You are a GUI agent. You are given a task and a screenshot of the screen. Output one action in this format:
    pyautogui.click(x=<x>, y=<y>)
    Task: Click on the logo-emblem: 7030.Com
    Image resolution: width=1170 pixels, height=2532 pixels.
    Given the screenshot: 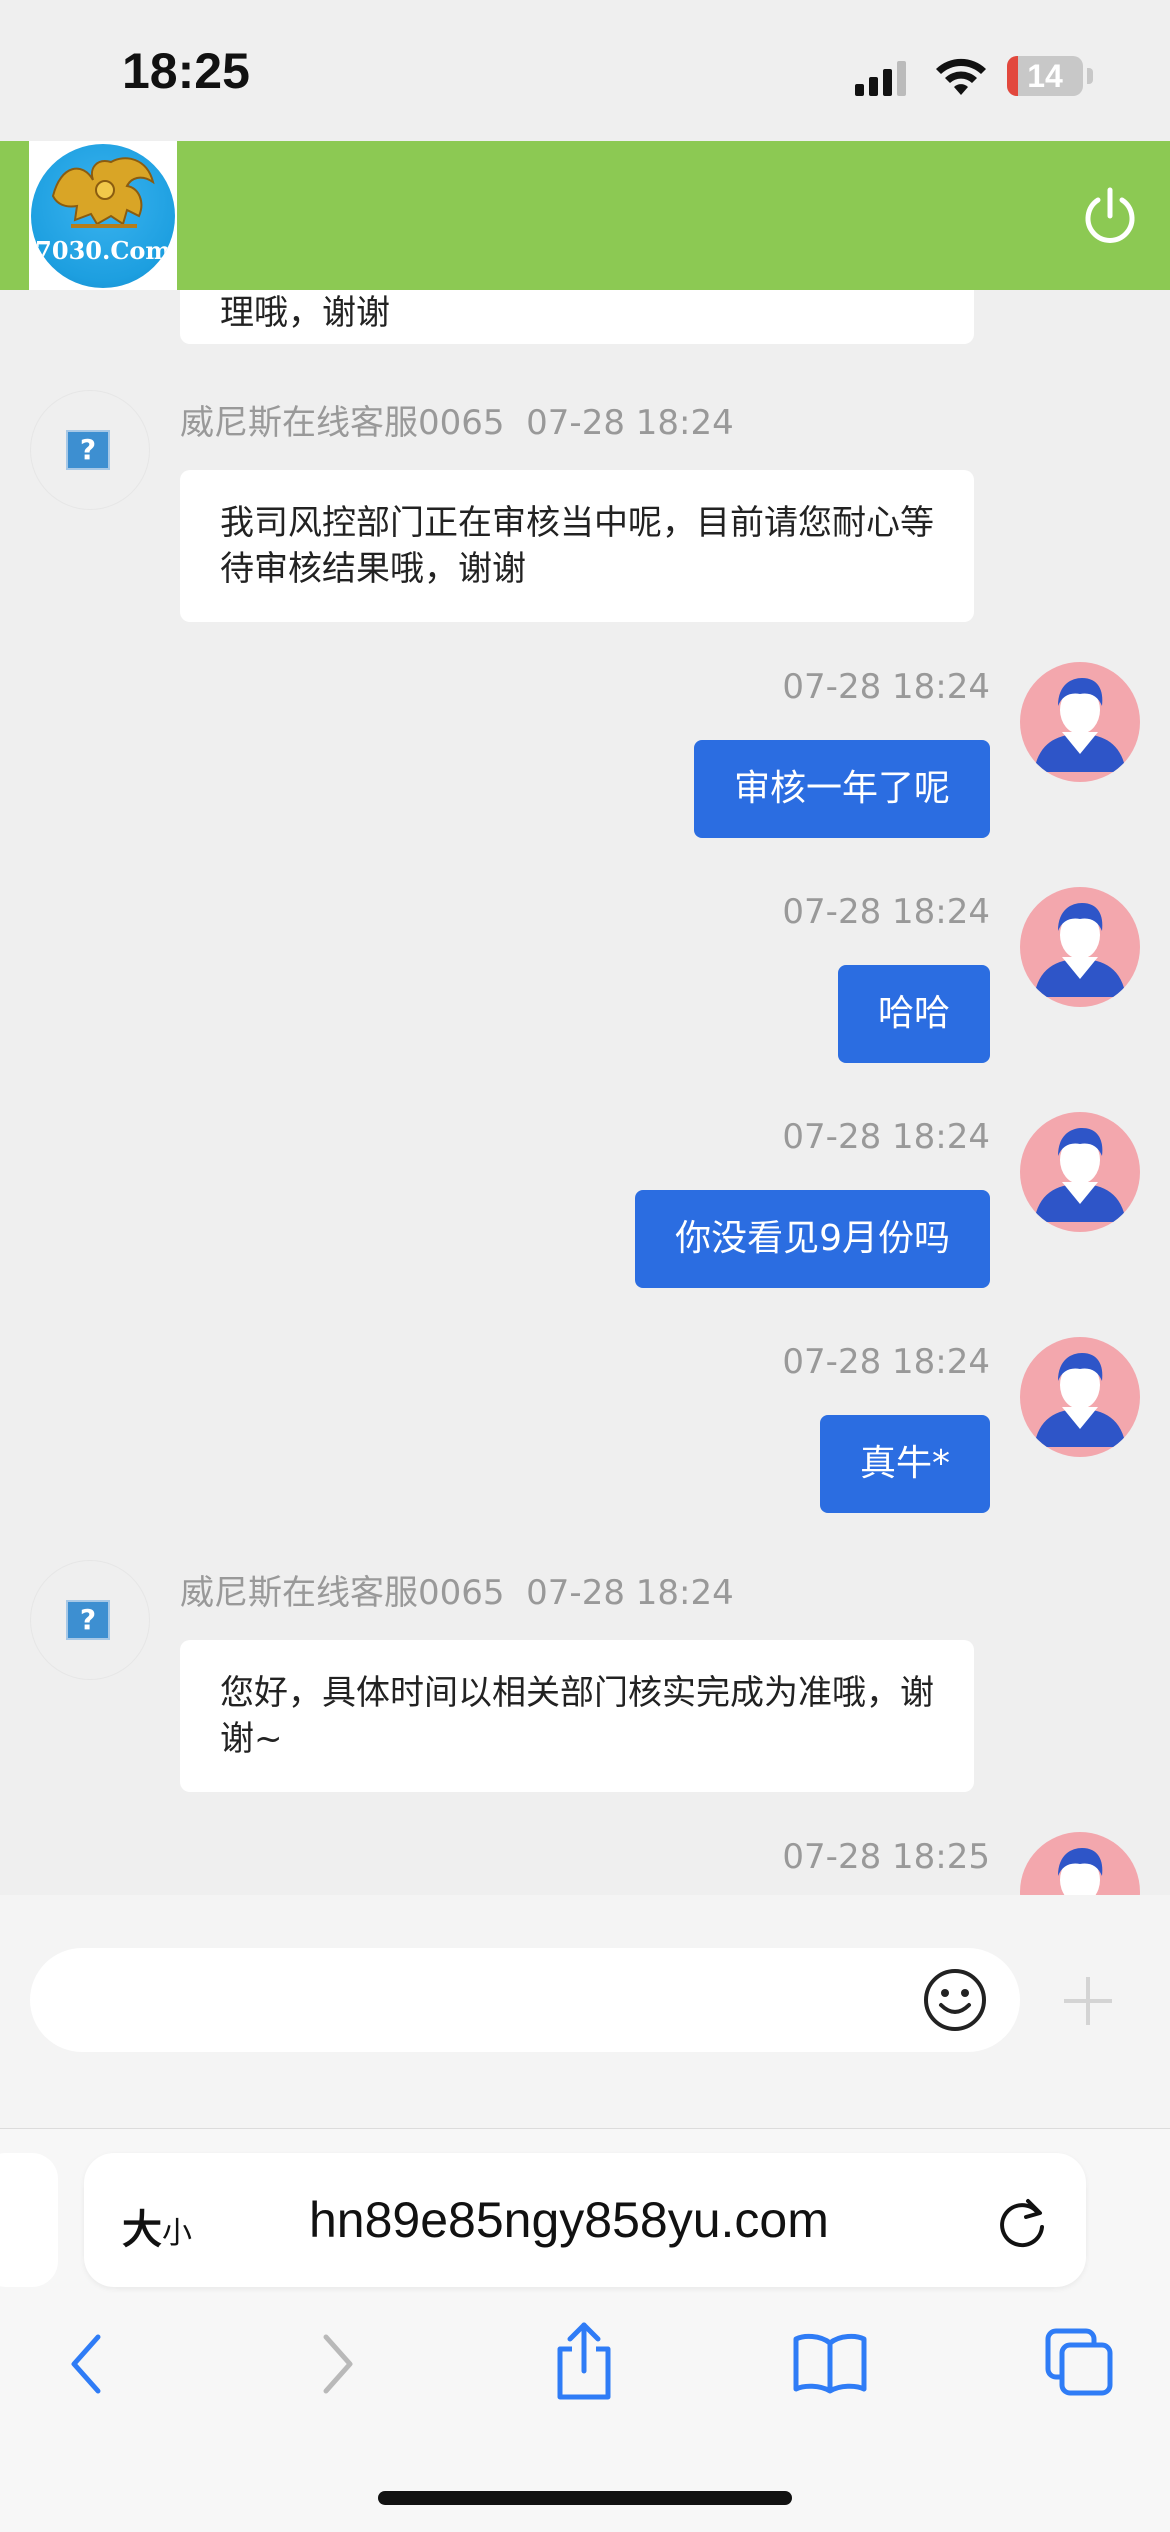 What is the action you would take?
    pyautogui.click(x=103, y=216)
    